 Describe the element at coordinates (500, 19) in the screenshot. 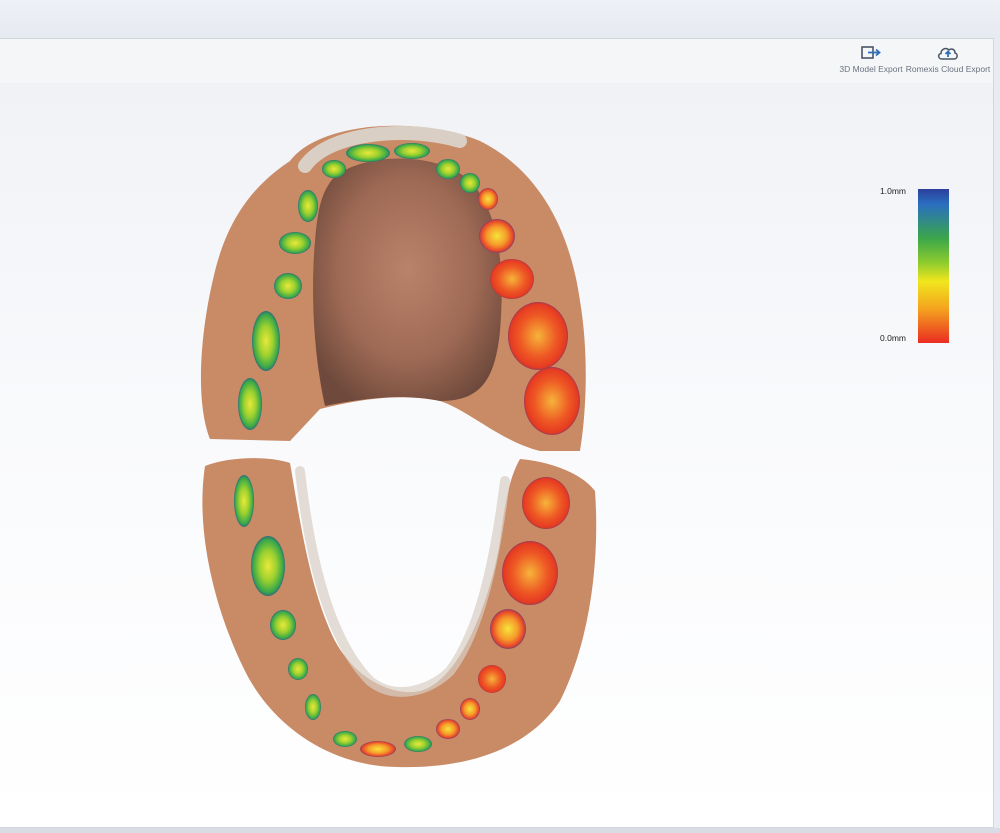

I see `title-strip` at that location.